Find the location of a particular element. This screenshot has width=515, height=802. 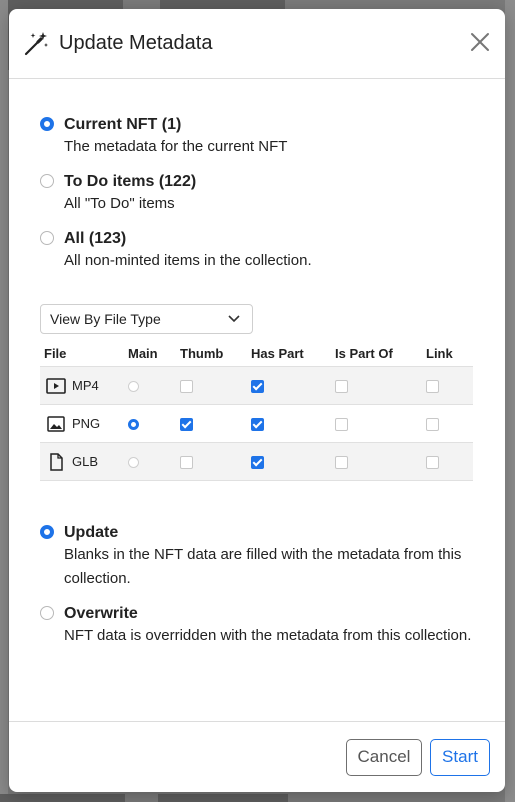

background-right-strip is located at coordinates (510, 401).